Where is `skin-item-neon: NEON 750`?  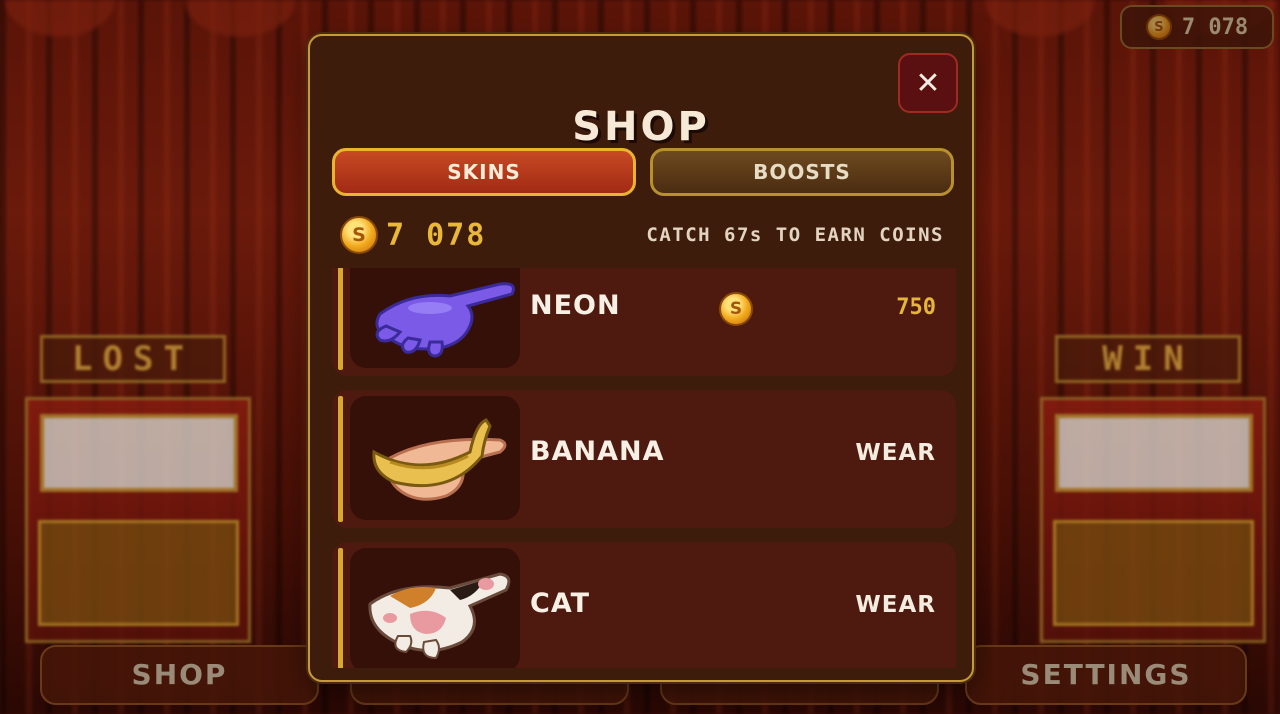 skin-item-neon: NEON 750 is located at coordinates (644, 322).